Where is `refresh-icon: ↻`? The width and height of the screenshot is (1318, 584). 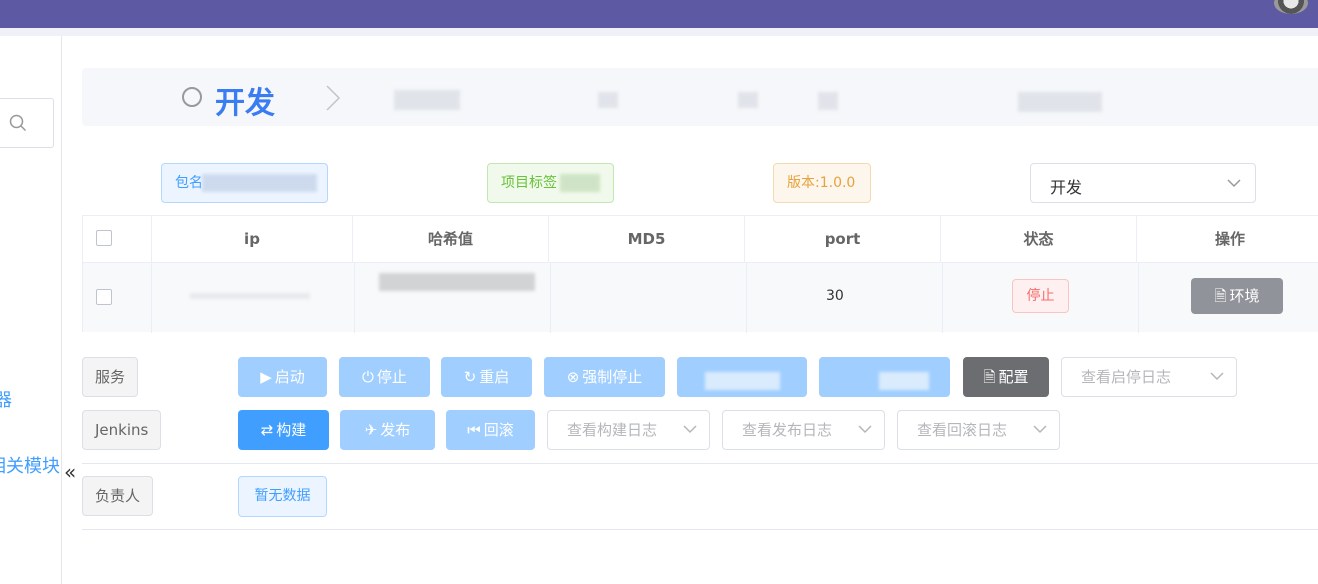 refresh-icon: ↻ is located at coordinates (470, 377).